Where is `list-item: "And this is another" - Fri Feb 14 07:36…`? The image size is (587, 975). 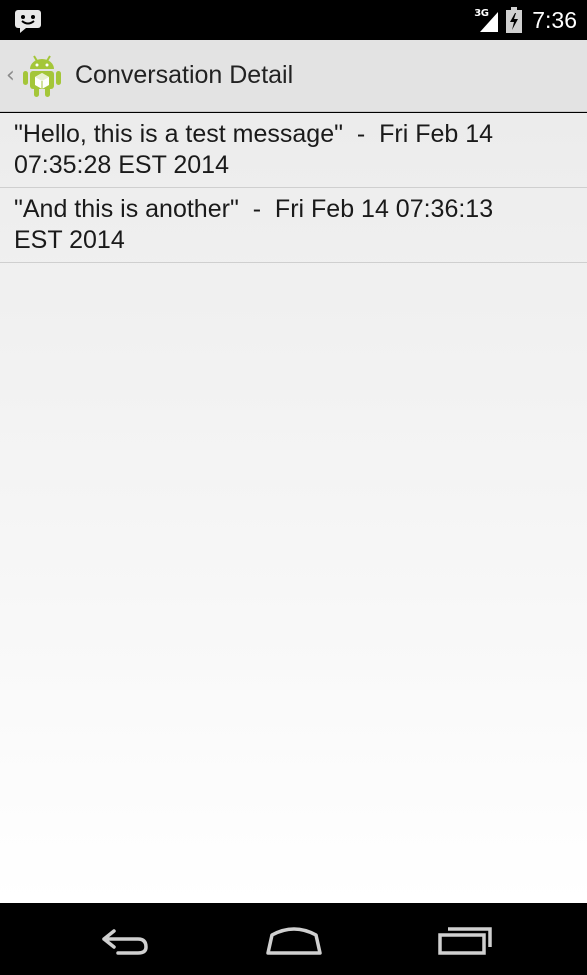 list-item: "And this is another" - Fri Feb 14 07:36… is located at coordinates (293, 225).